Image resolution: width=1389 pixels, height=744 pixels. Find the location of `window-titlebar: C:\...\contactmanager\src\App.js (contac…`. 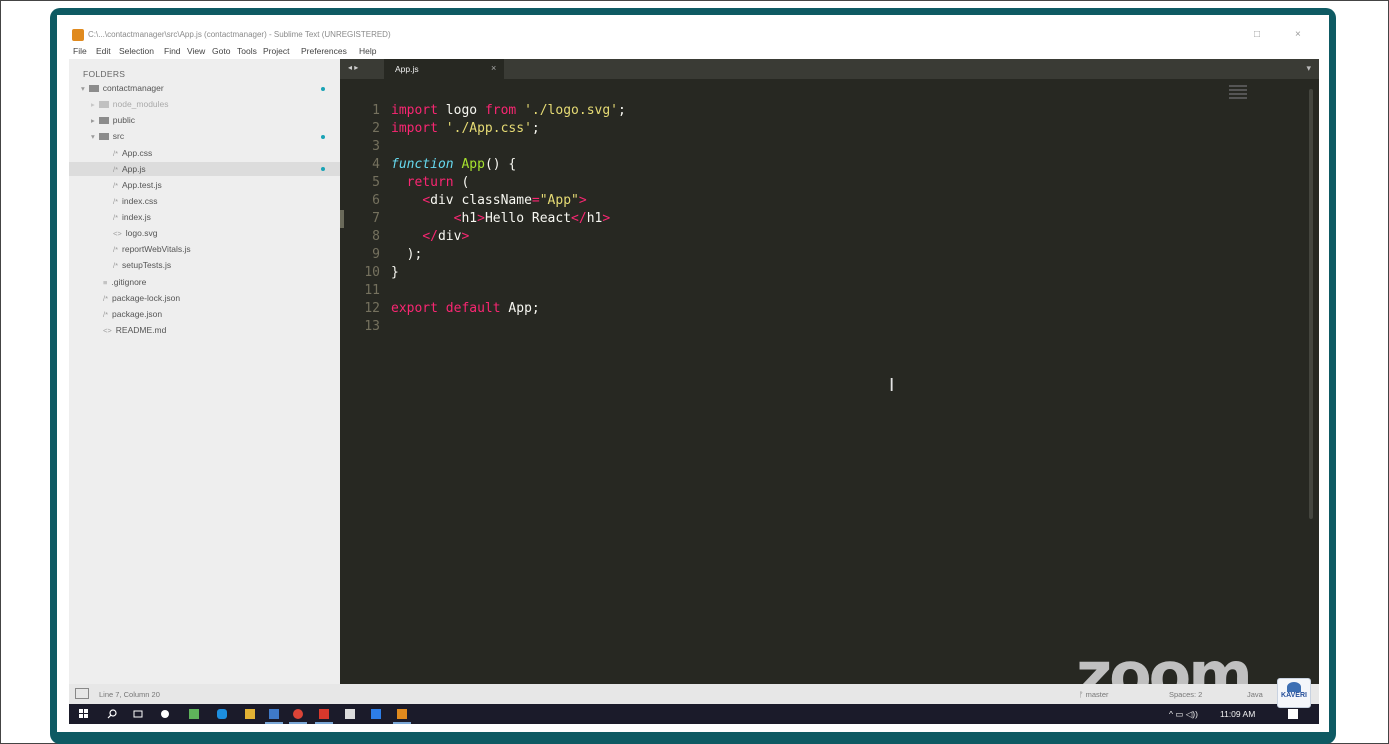

window-titlebar: C:\...\contactmanager\src\App.js (contac… is located at coordinates (694, 35).